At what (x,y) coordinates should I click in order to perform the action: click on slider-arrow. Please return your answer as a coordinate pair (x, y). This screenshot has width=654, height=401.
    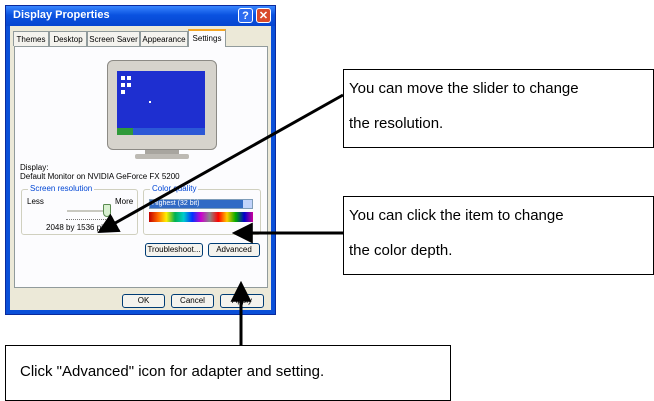
    Looking at the image, I should click on (220, 163).